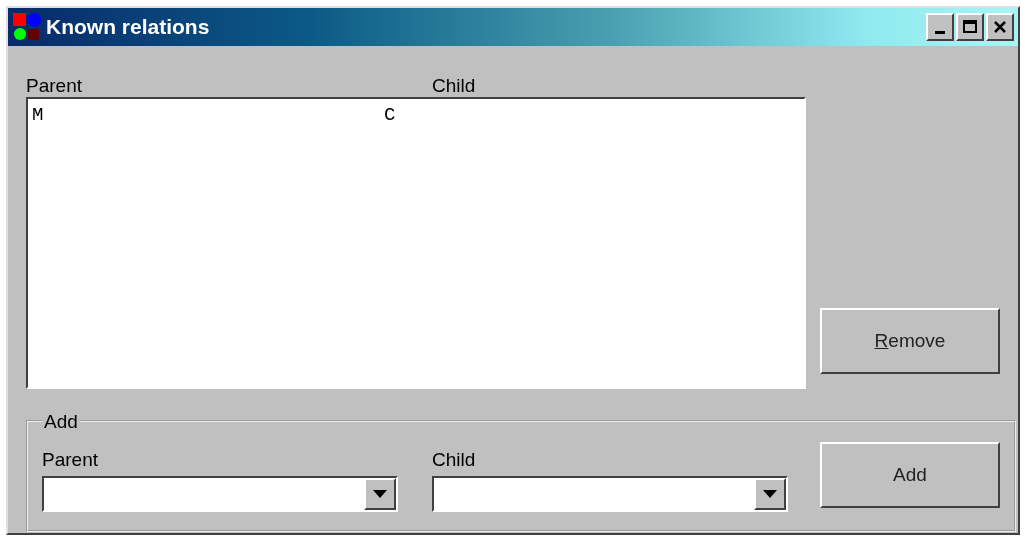  Describe the element at coordinates (38, 115) in the screenshot. I see `list-cell-text: M` at that location.